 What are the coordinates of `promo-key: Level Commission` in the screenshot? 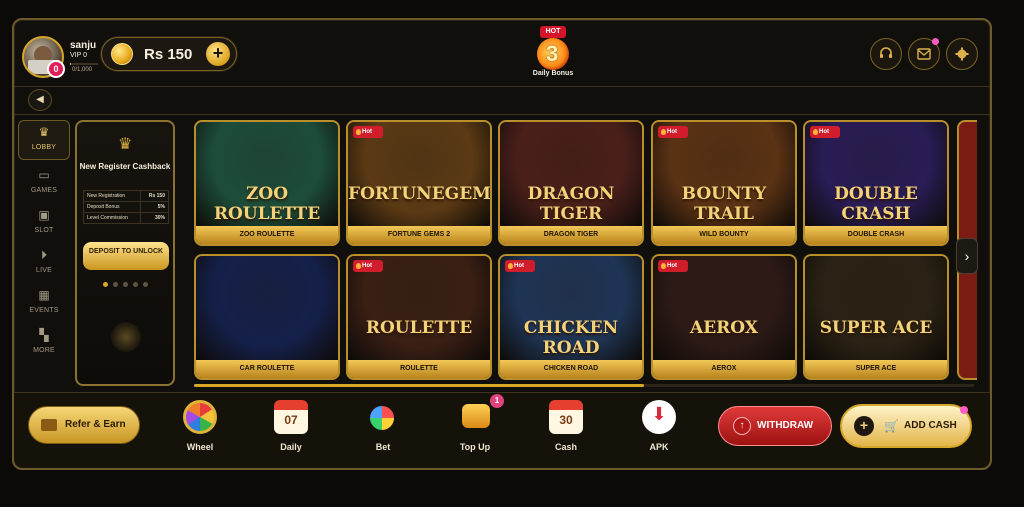 It's located at (112, 218).